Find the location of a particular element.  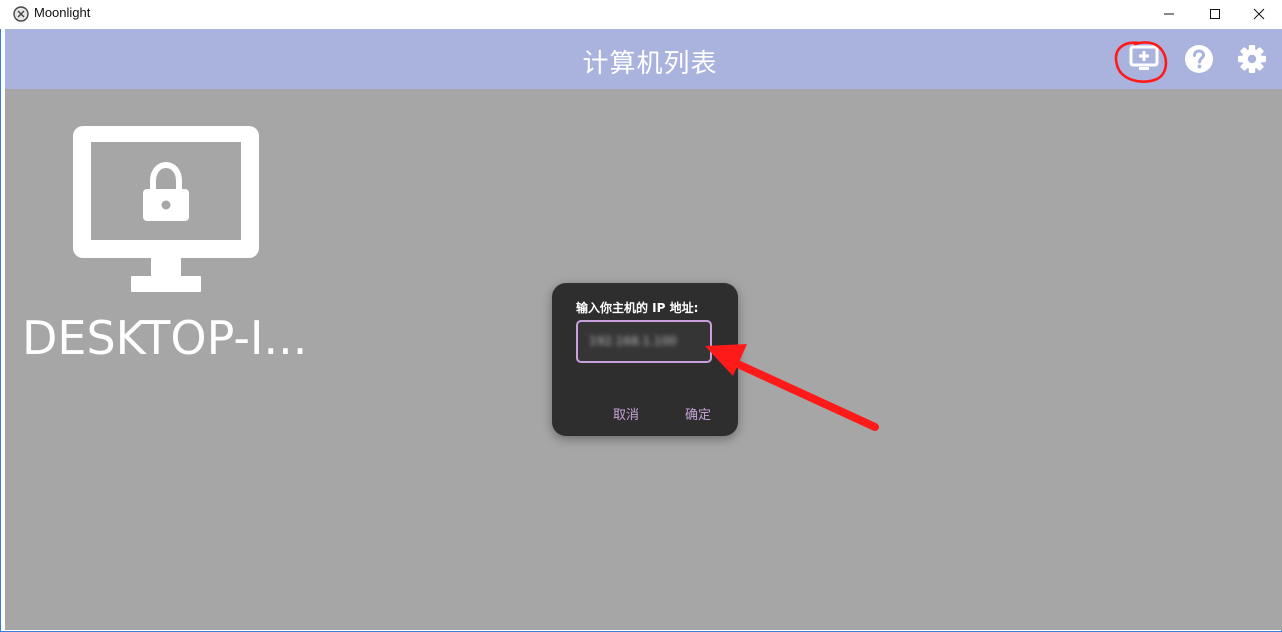

title-bar: Moonlight is located at coordinates (641, 14).